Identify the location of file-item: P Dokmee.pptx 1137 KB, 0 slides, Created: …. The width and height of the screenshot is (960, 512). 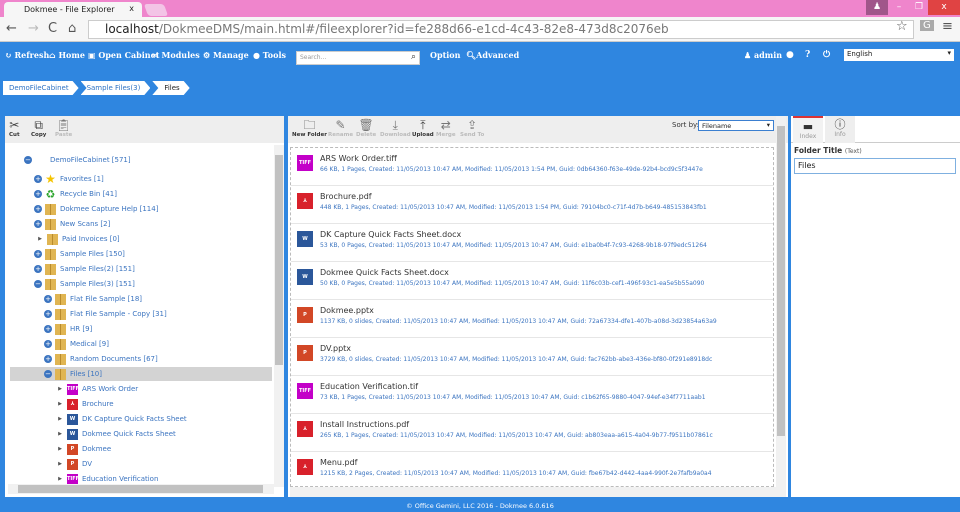
(532, 319).